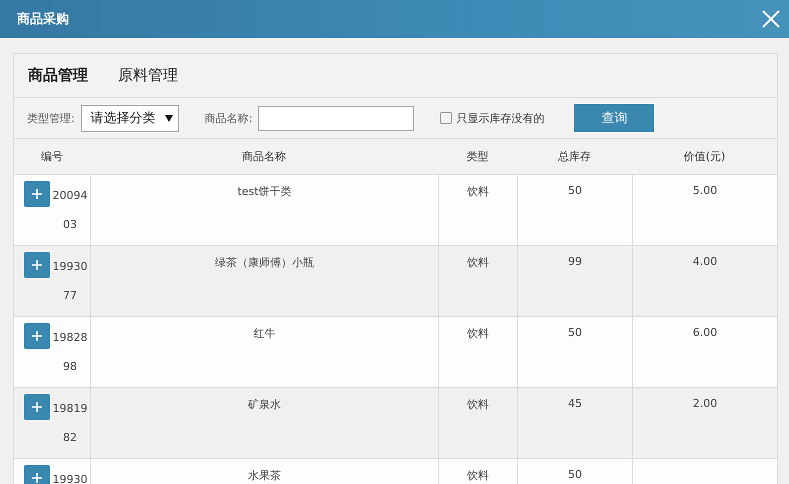 The width and height of the screenshot is (789, 484). I want to click on checkbox, so click(446, 118).